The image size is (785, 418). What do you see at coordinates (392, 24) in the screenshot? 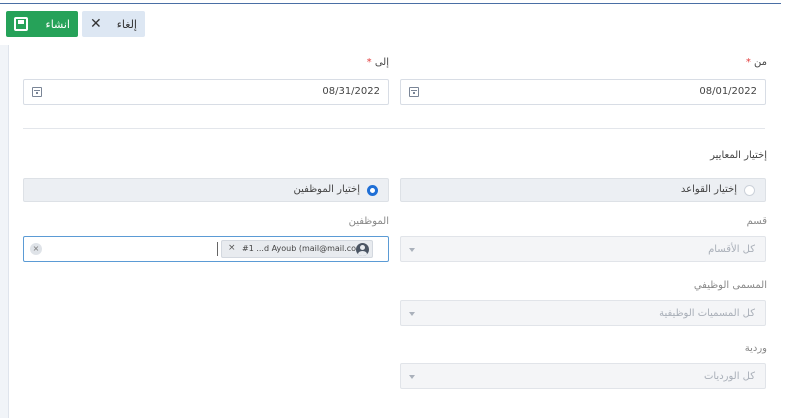
I see `toolbar: انشاء إلغاء ✕` at bounding box center [392, 24].